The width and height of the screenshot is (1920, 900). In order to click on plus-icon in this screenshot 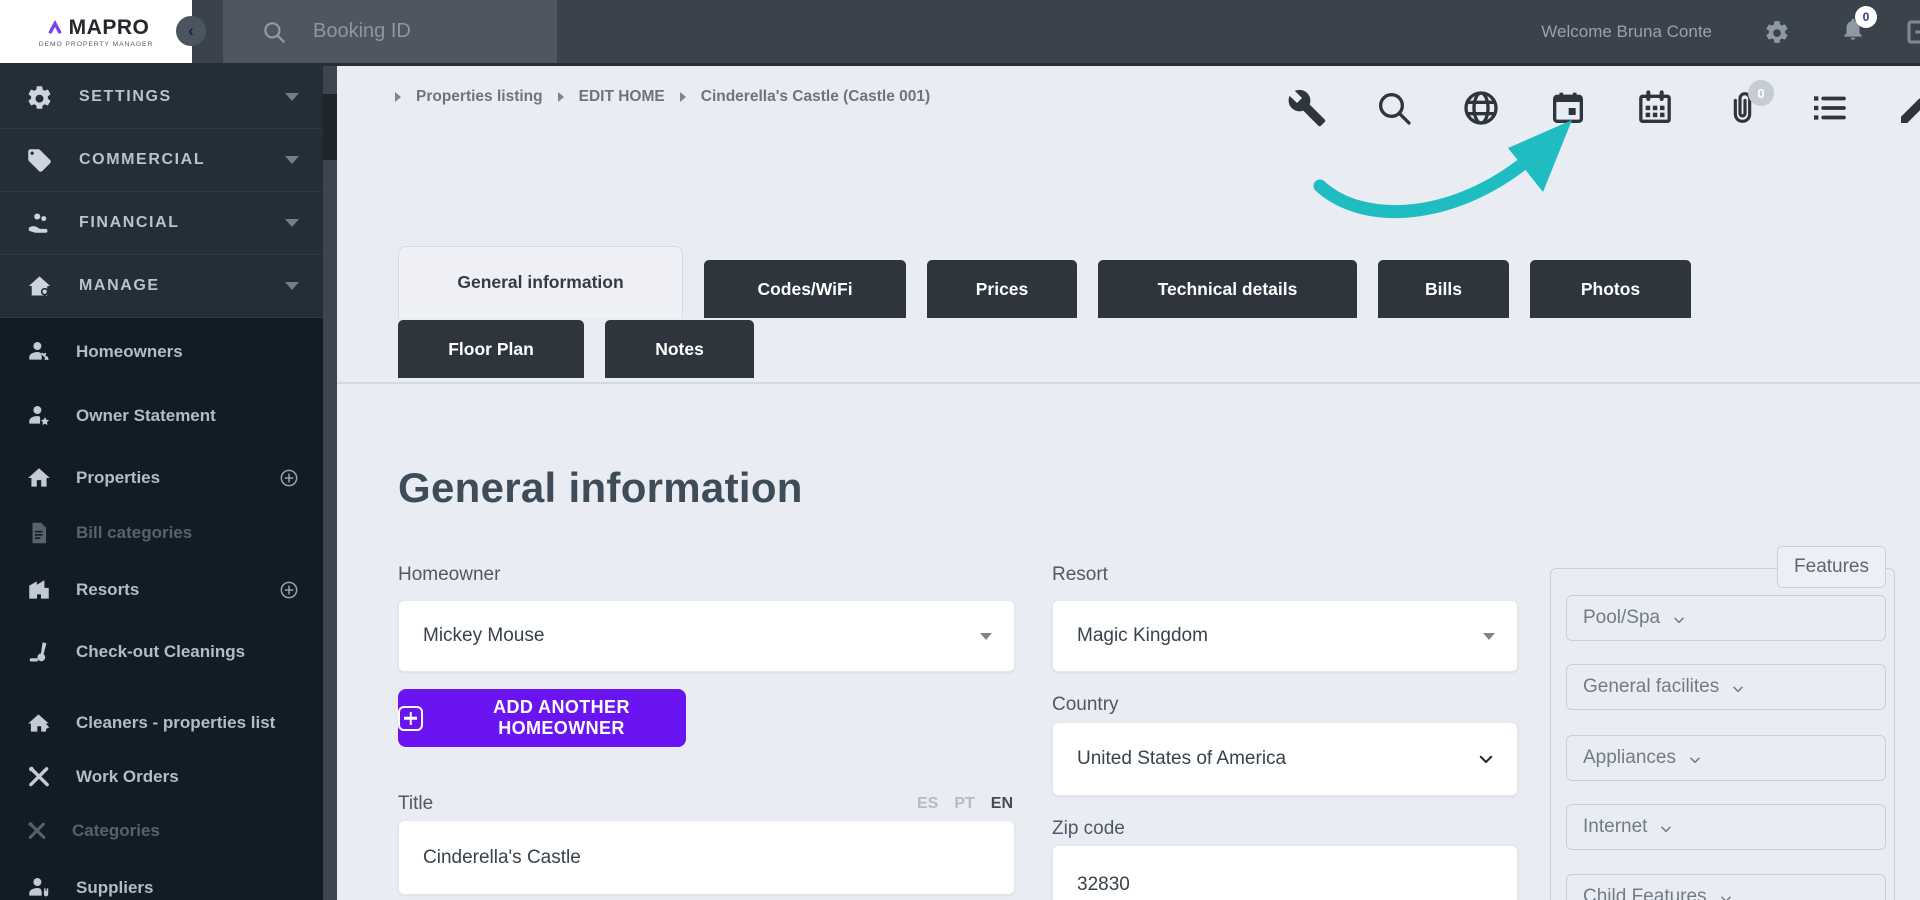, I will do `click(410, 718)`.